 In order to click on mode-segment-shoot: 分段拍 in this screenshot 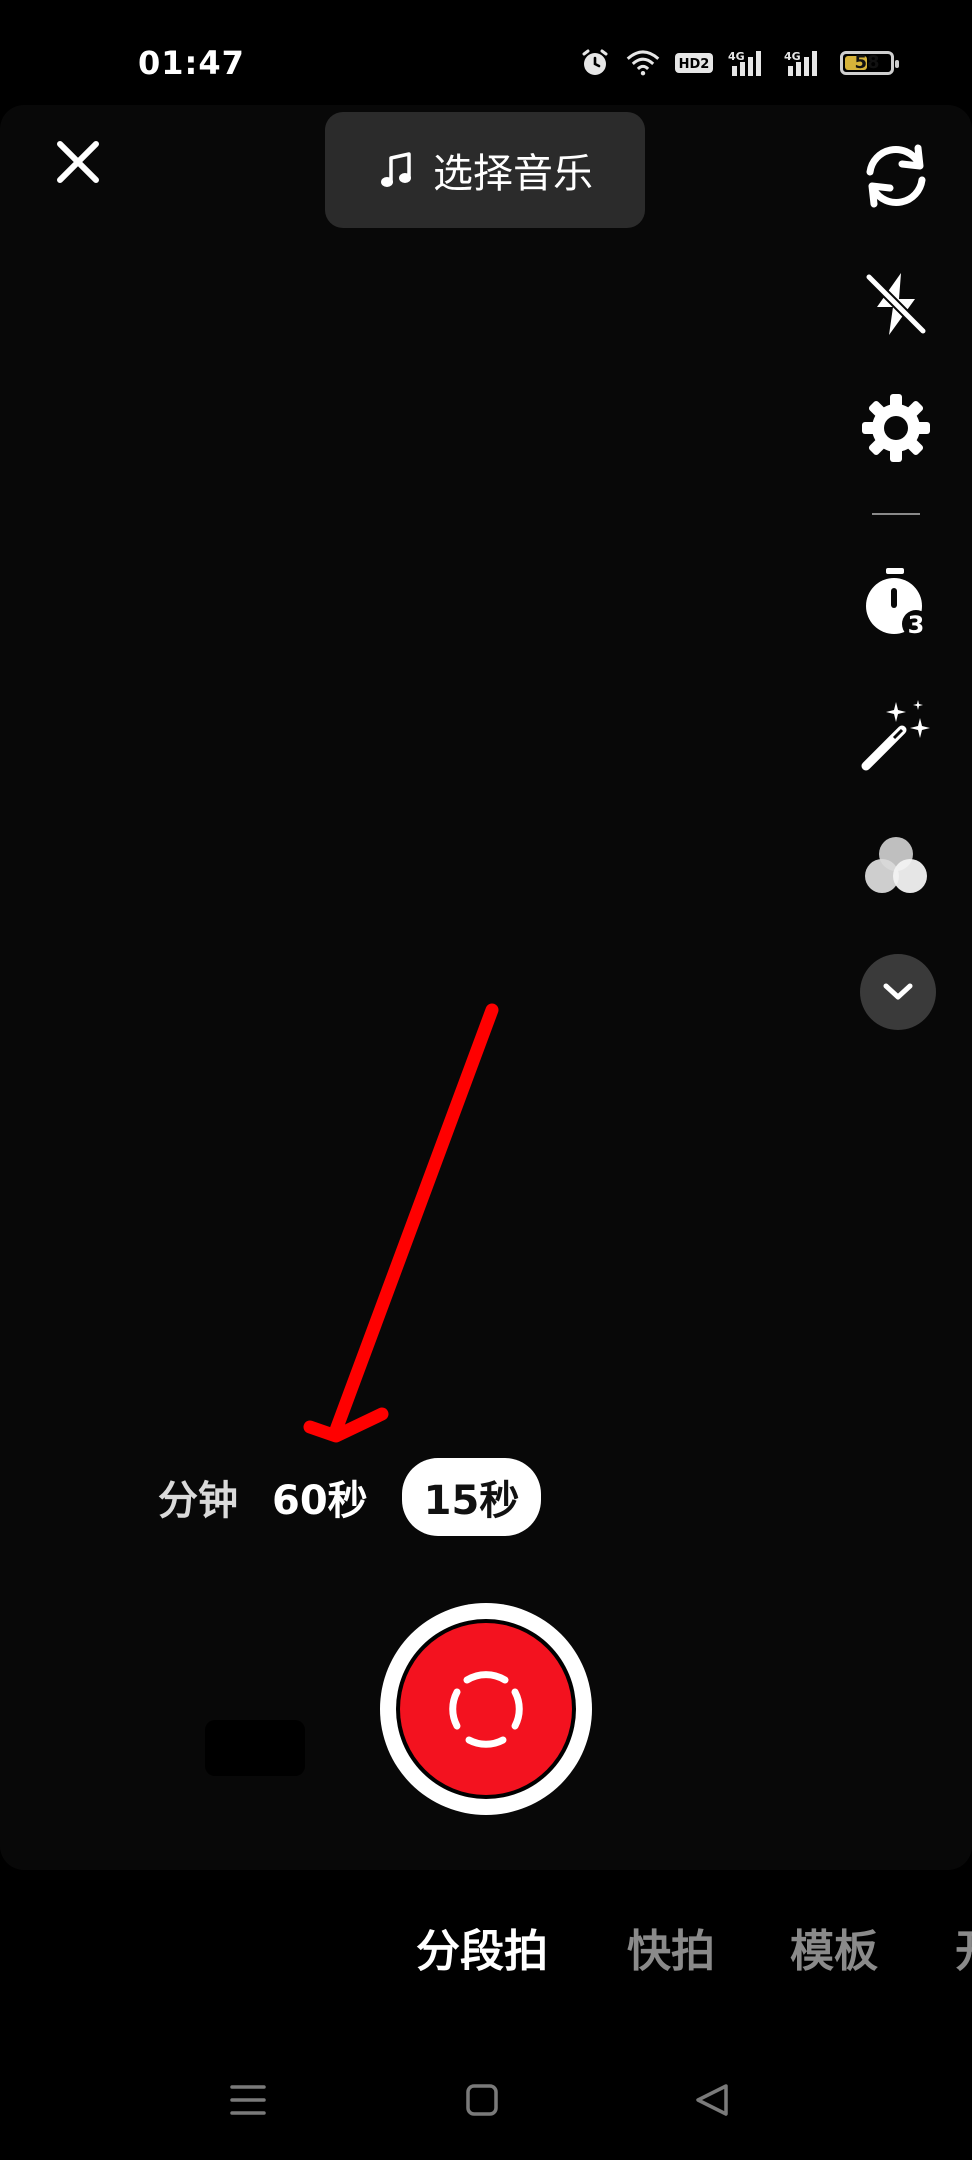, I will do `click(482, 1947)`.